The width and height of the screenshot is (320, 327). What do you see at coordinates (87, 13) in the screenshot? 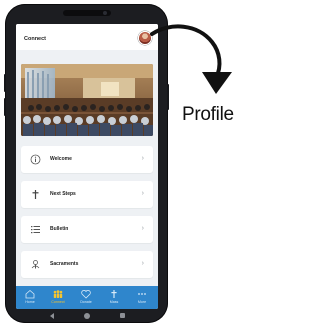
I see `camera-notch` at bounding box center [87, 13].